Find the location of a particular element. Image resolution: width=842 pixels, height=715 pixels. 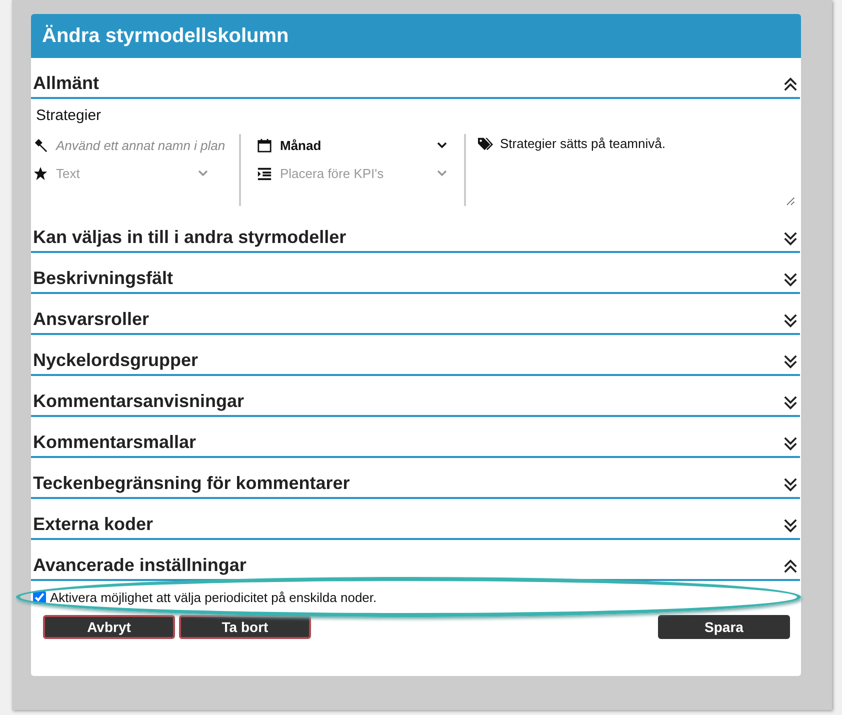

section-header: Avancerade inställningar is located at coordinates (415, 560).